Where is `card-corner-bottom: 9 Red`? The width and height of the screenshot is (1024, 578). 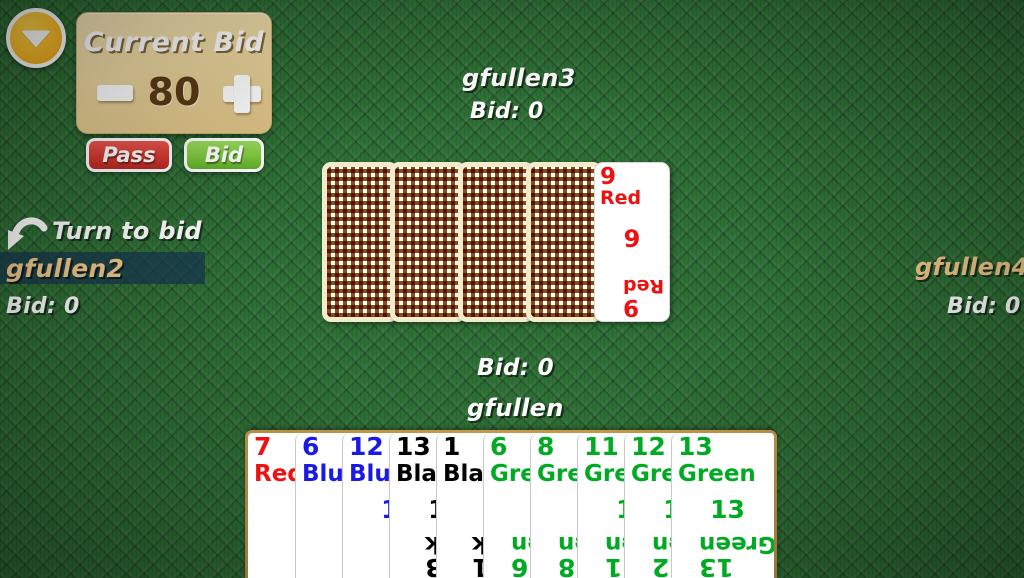
card-corner-bottom: 9 Red is located at coordinates (643, 297).